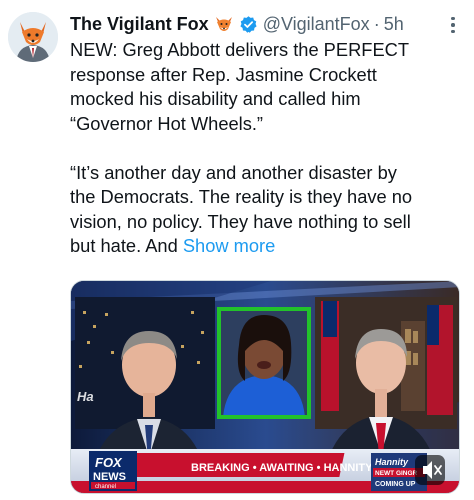 The height and width of the screenshot is (500, 474). What do you see at coordinates (215, 98) in the screenshot?
I see `tweet-text-line: mocked his disability and called him` at bounding box center [215, 98].